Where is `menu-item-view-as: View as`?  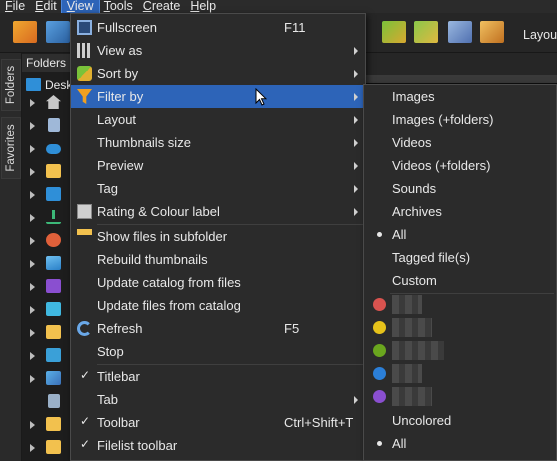 menu-item-view-as: View as is located at coordinates (218, 50).